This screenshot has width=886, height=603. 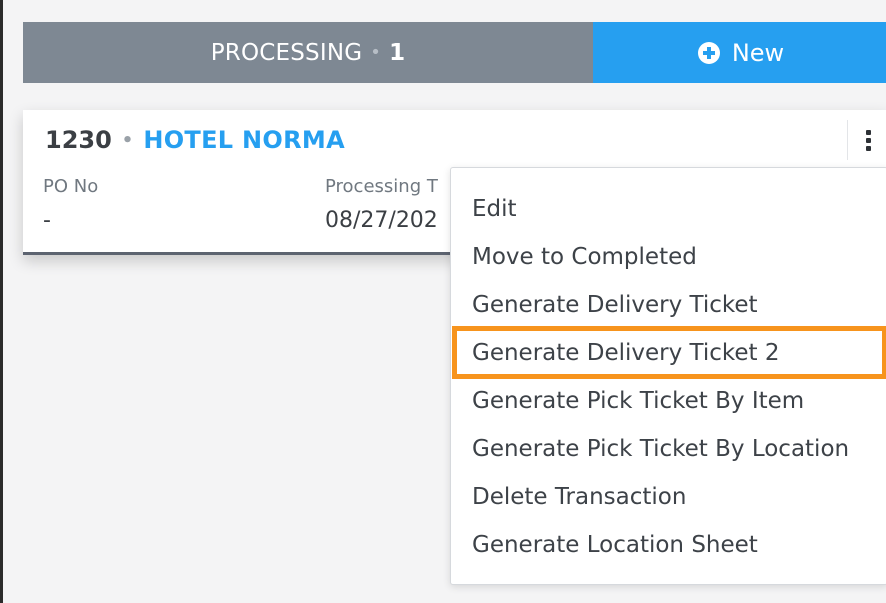 What do you see at coordinates (866, 140) in the screenshot?
I see `more-options-icon` at bounding box center [866, 140].